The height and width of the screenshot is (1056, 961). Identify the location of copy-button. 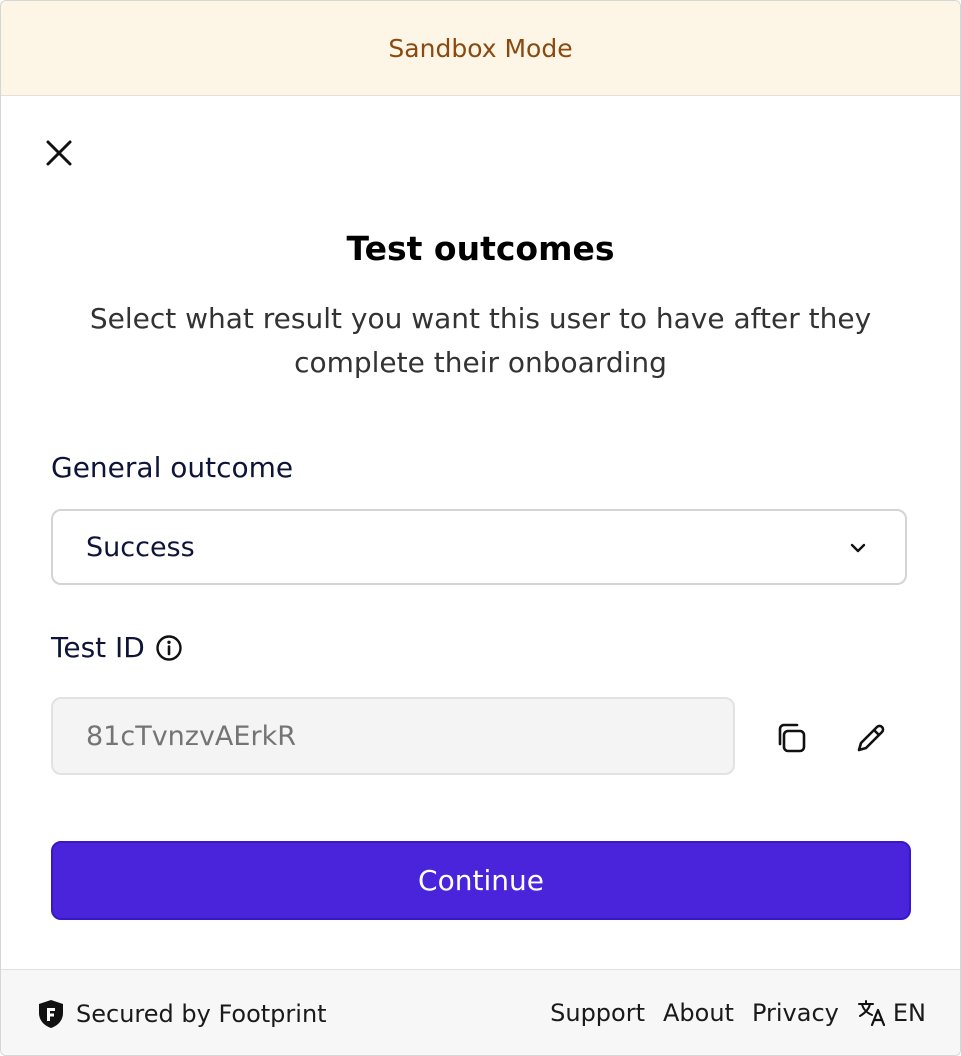
(791, 738).